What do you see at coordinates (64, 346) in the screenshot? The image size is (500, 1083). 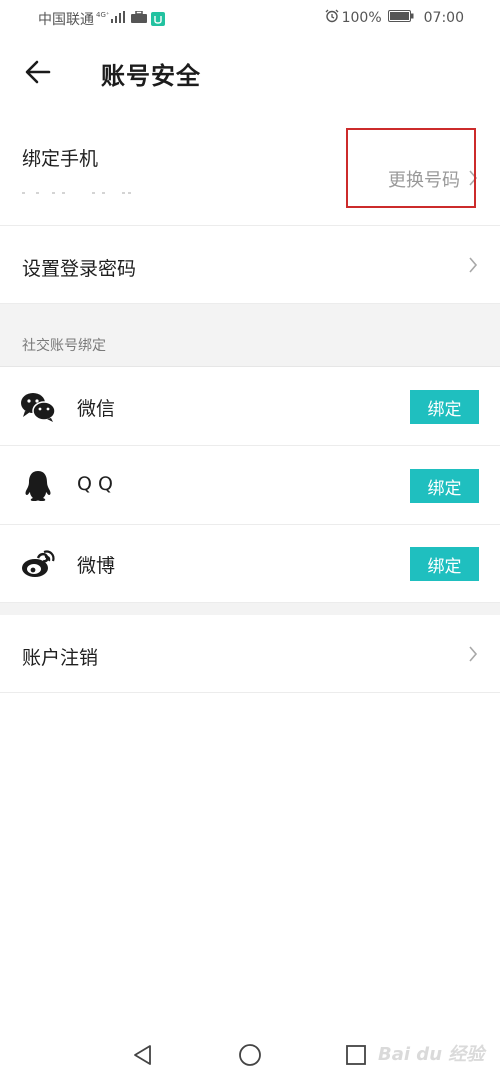 I see `section-title: 社交账号绑定` at bounding box center [64, 346].